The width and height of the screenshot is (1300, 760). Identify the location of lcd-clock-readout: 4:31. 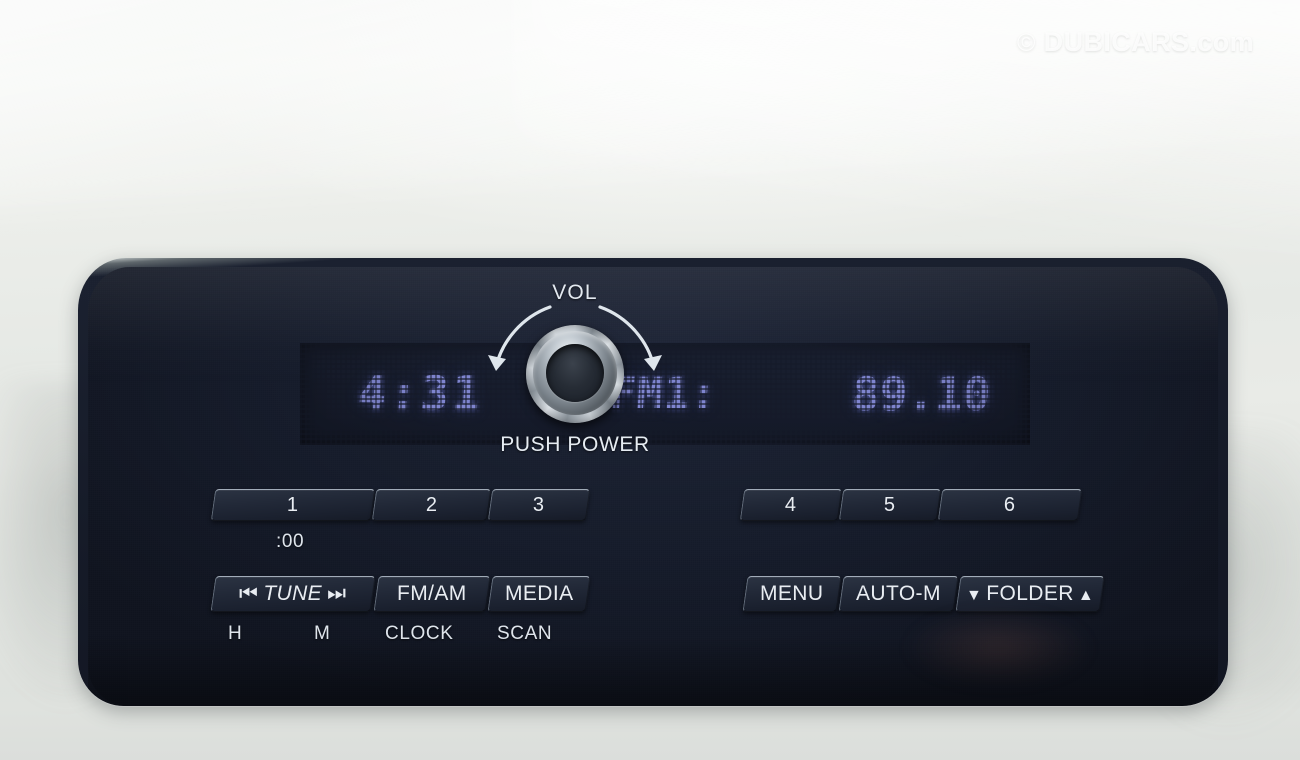
(421, 394).